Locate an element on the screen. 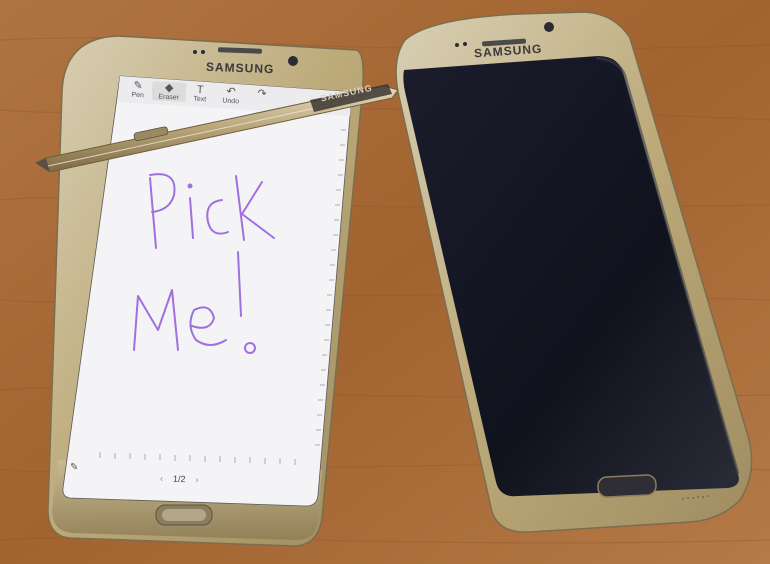 The width and height of the screenshot is (770, 564). pen-settings-icon: ✎ is located at coordinates (74, 467).